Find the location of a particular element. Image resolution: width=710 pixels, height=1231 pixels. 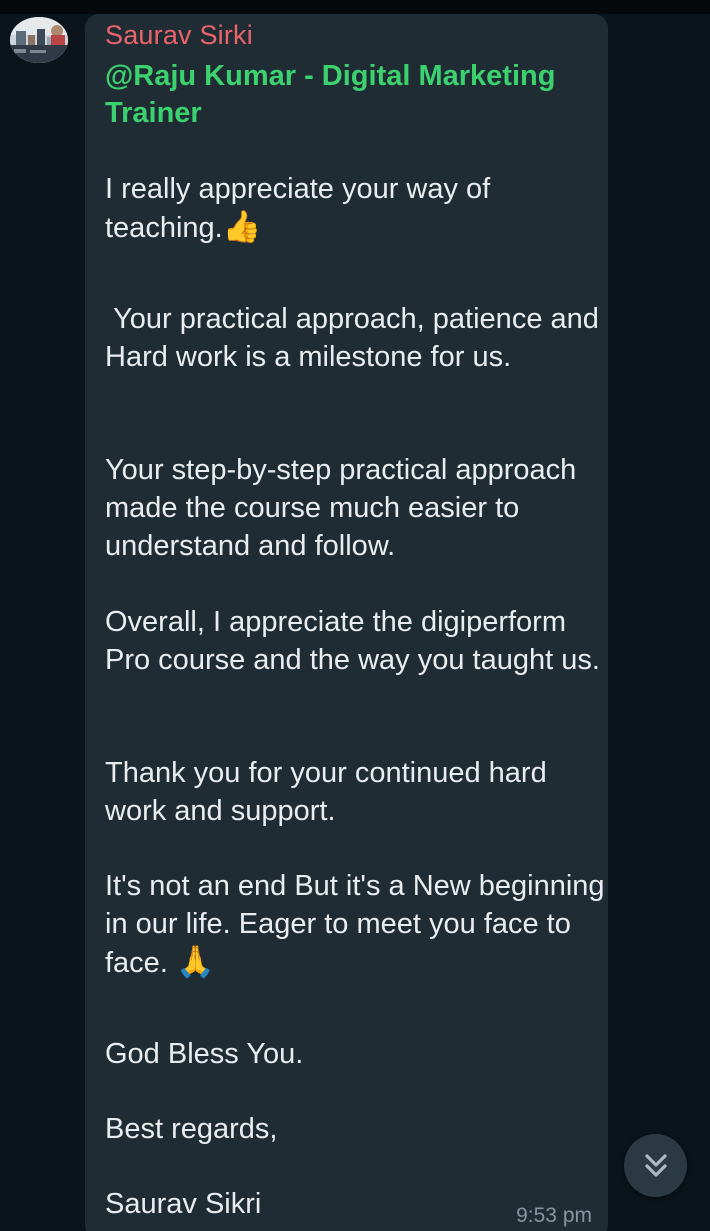

sender-name: Saurav Sirki is located at coordinates (179, 35).